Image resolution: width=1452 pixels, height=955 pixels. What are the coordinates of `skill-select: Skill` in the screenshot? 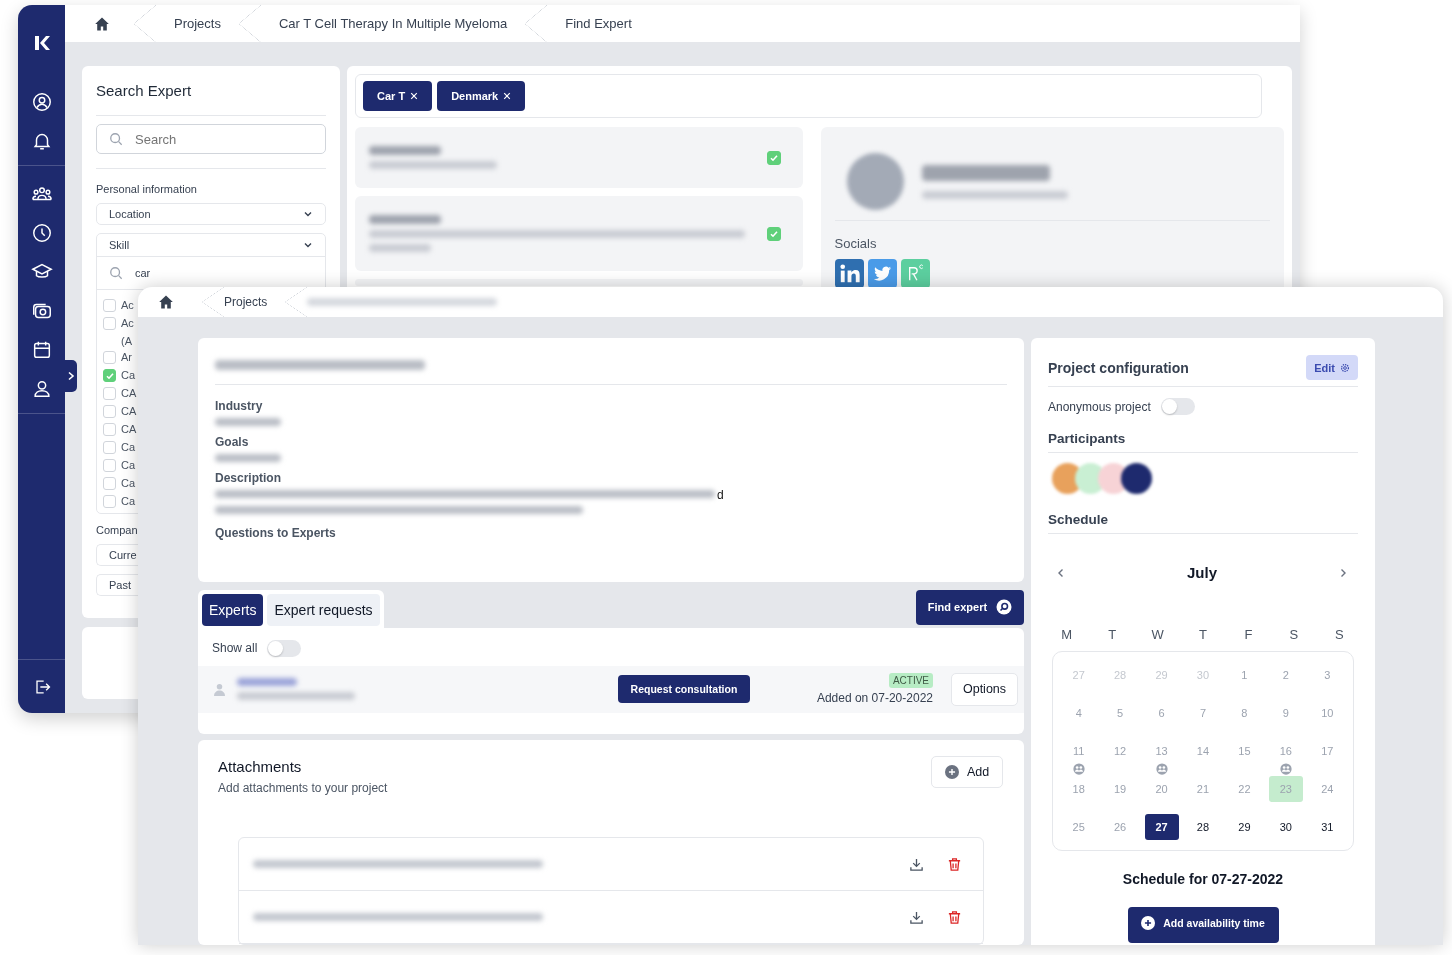 It's located at (211, 246).